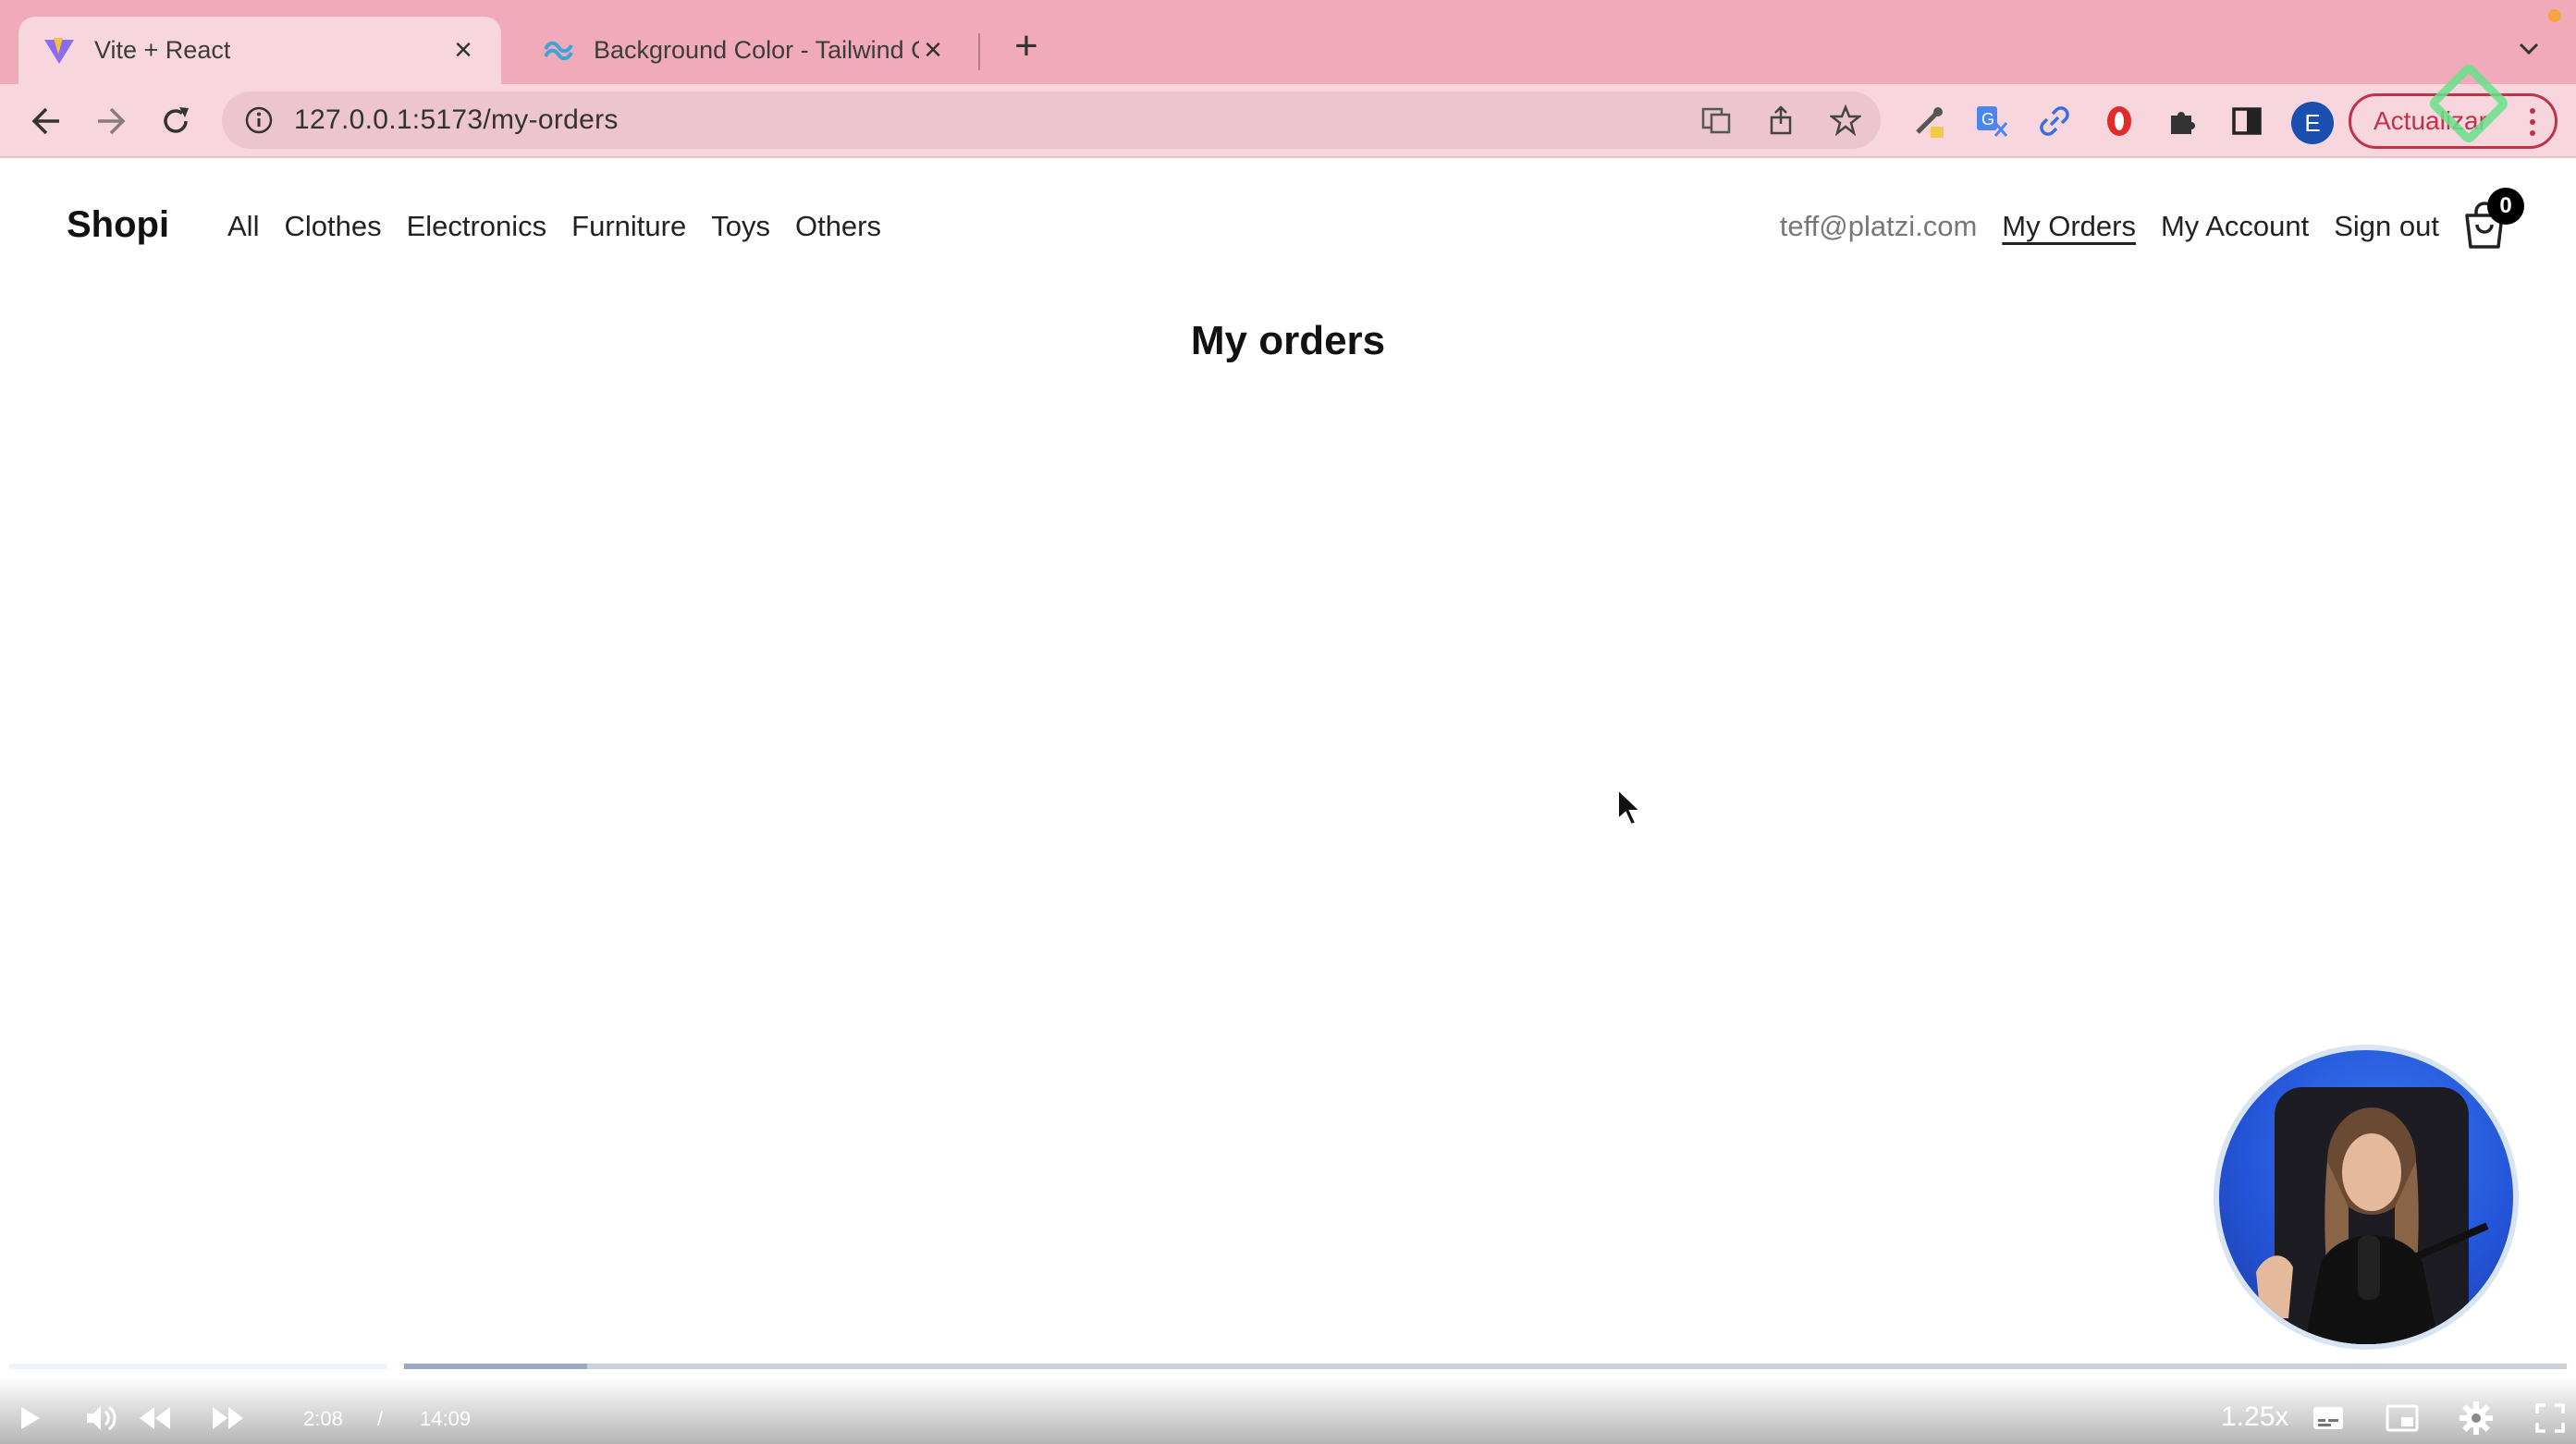 This screenshot has height=1444, width=2576. I want to click on current-time: 2:08, so click(323, 1418).